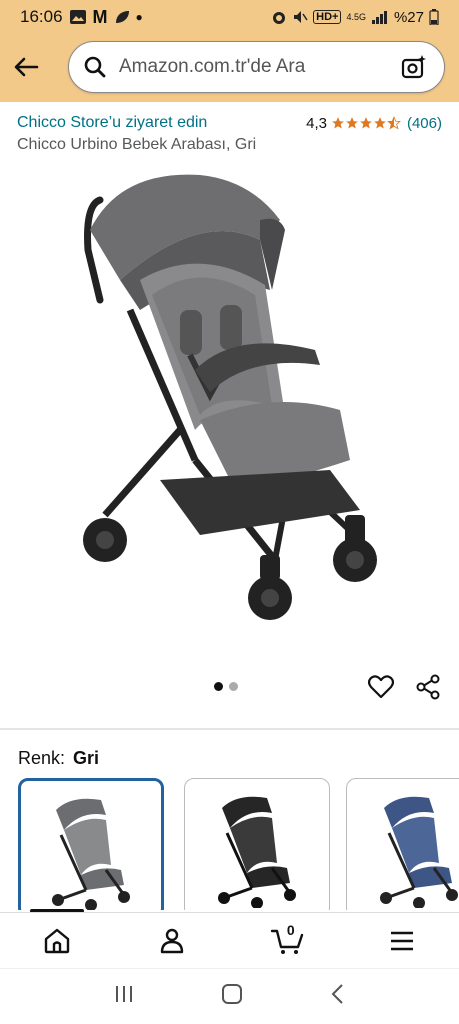  What do you see at coordinates (394, 123) in the screenshot?
I see `star-half-icon` at bounding box center [394, 123].